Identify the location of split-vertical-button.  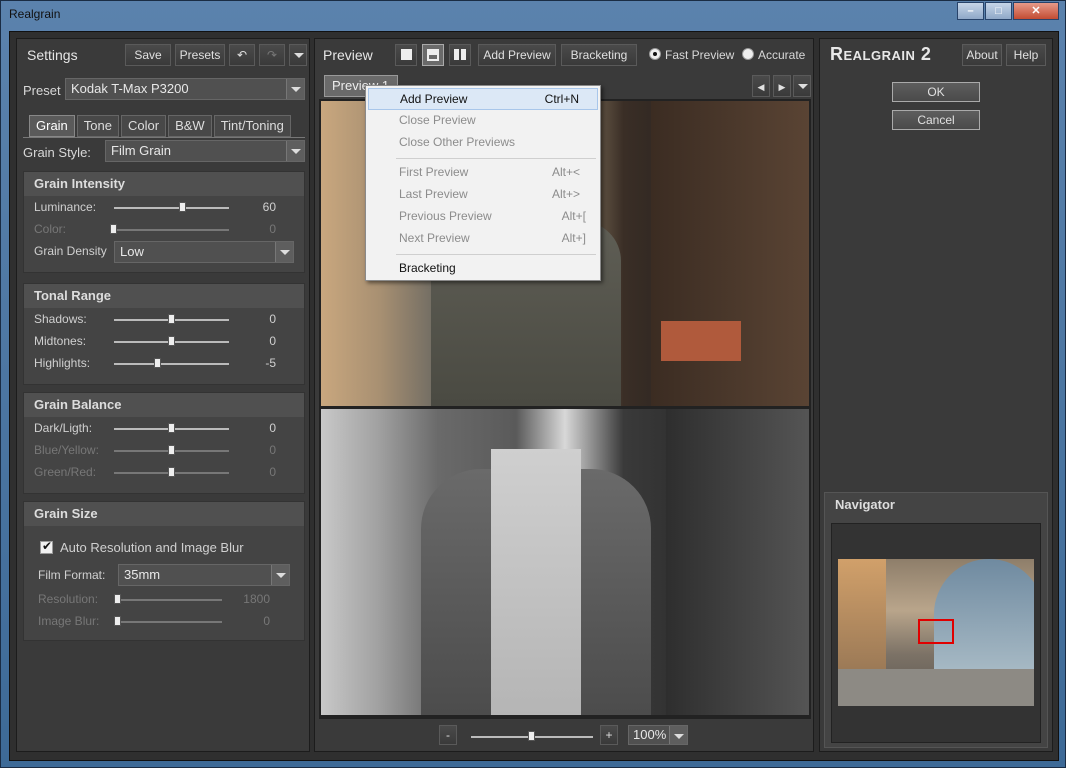
(460, 55).